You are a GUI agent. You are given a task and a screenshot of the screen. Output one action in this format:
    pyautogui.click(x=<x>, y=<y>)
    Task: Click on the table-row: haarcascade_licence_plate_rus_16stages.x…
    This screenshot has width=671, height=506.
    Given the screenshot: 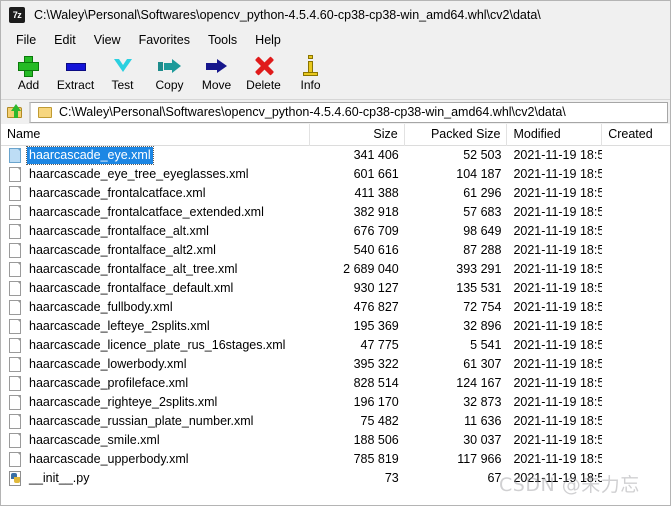 What is the action you would take?
    pyautogui.click(x=335, y=345)
    